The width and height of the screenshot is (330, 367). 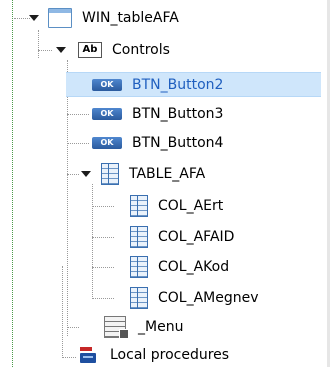 I want to click on tree-node-col-akod: COL_AKod, so click(x=179, y=267).